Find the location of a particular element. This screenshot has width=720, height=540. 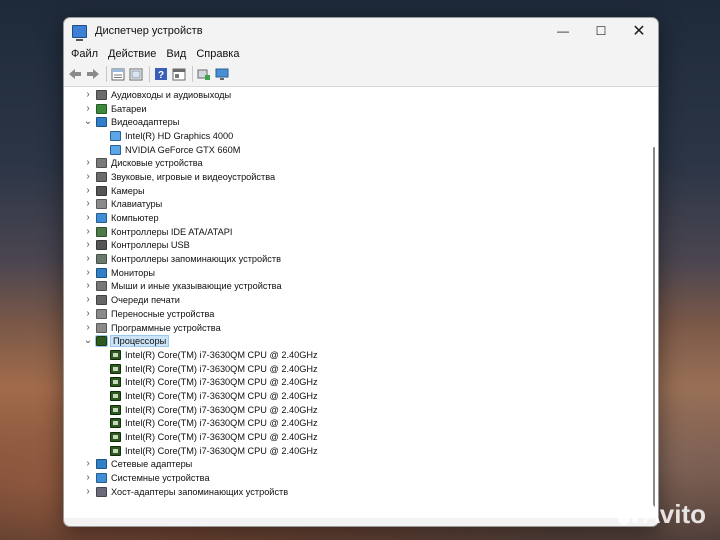

keyboard-icon is located at coordinates (101, 204).